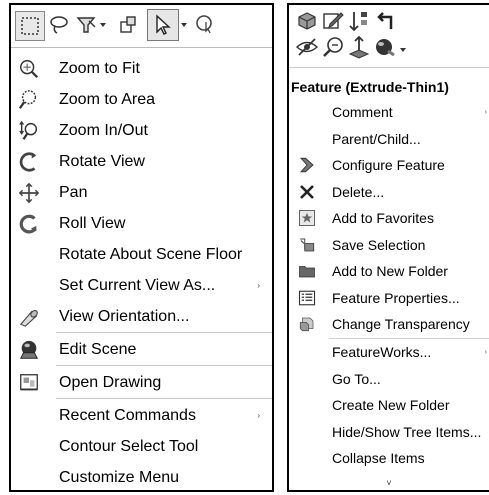 The height and width of the screenshot is (495, 489). I want to click on lasso-select-button, so click(59, 25).